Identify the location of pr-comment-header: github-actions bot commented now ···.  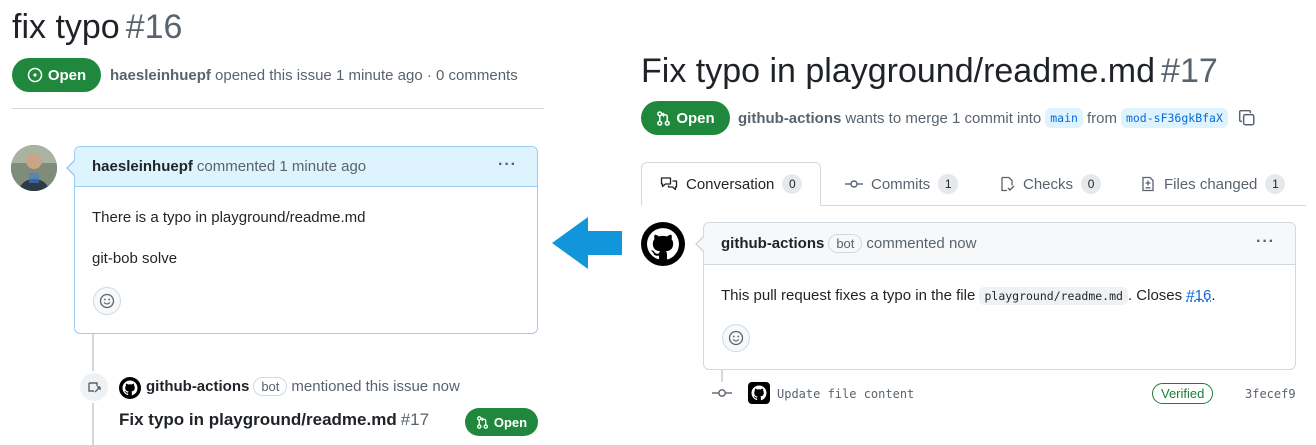
(999, 244).